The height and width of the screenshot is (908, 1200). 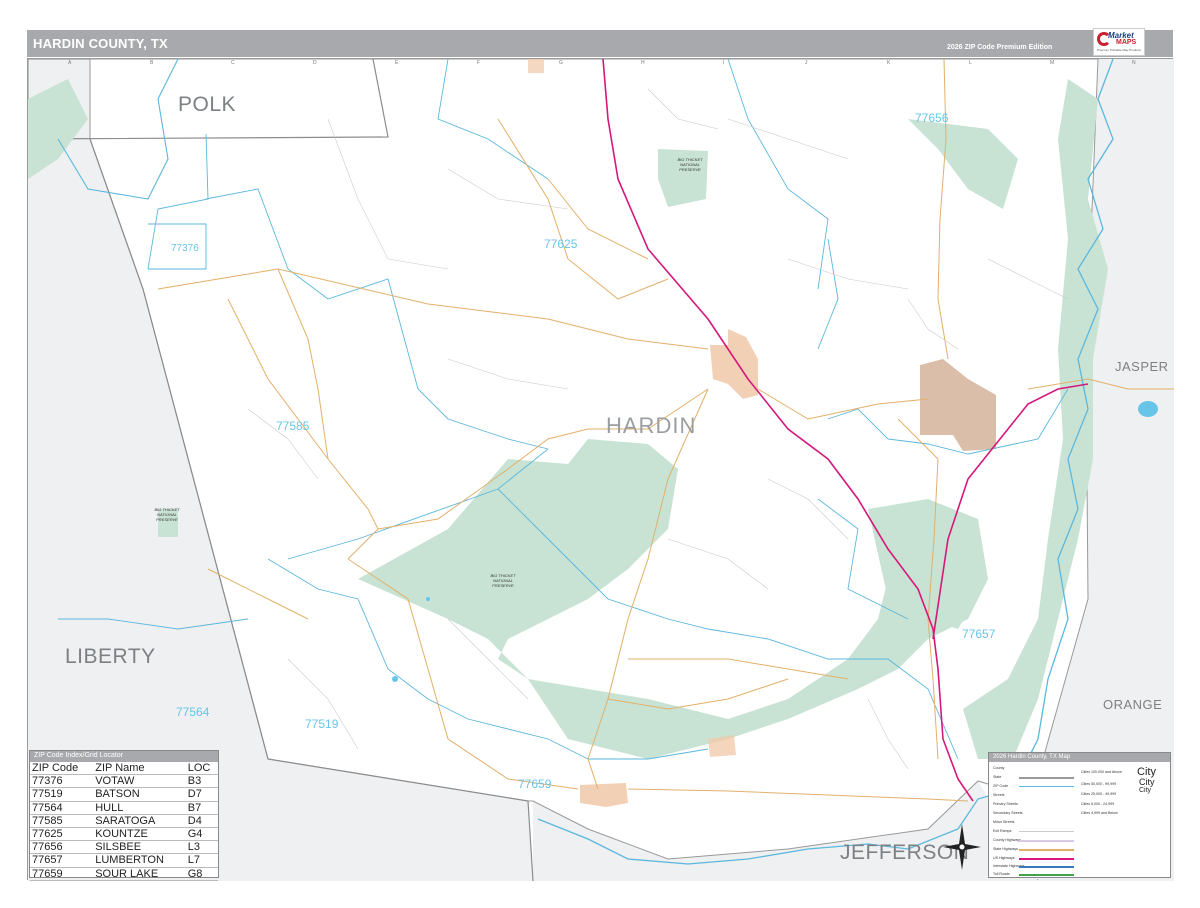 I want to click on preserve-label-west: BIG THICKET NATIONAL PRESERVE, so click(x=167, y=514).